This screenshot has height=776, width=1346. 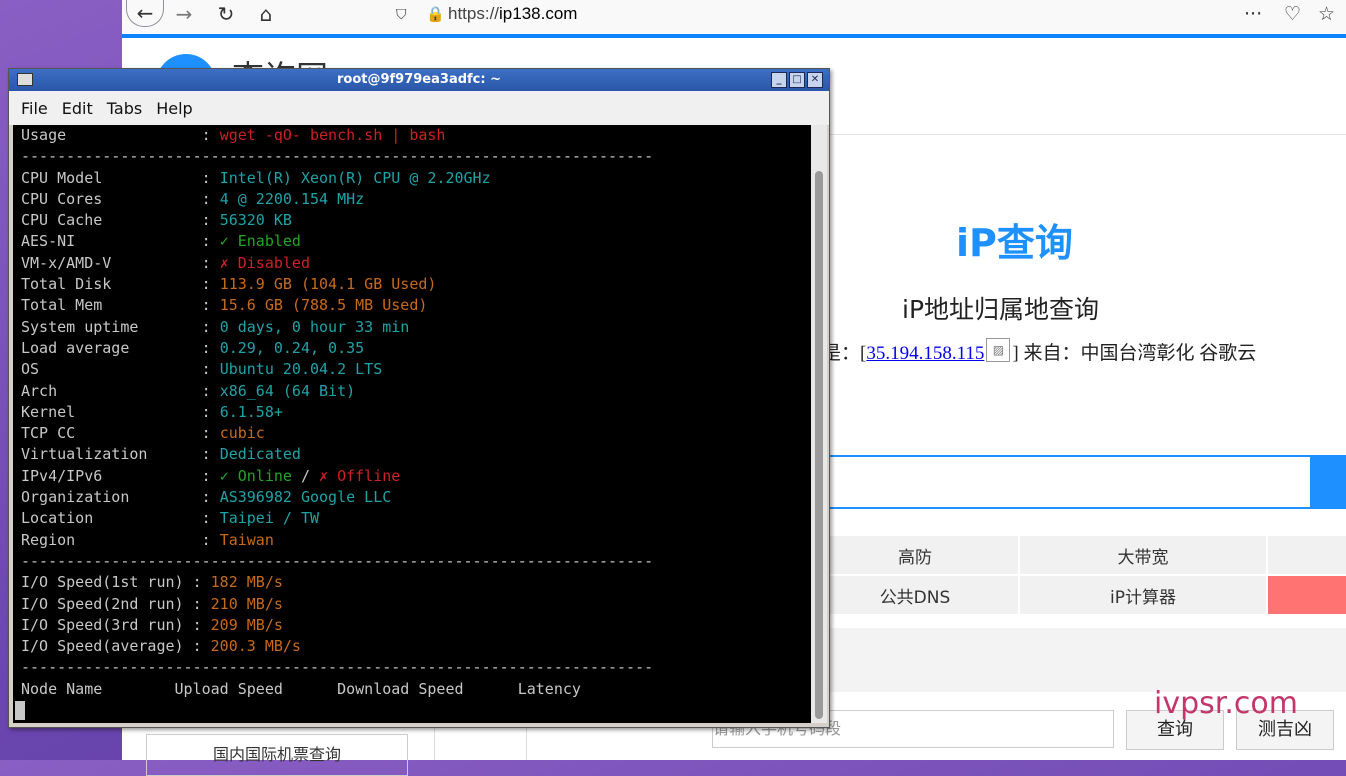 I want to click on close-icon: ✕, so click(x=815, y=80).